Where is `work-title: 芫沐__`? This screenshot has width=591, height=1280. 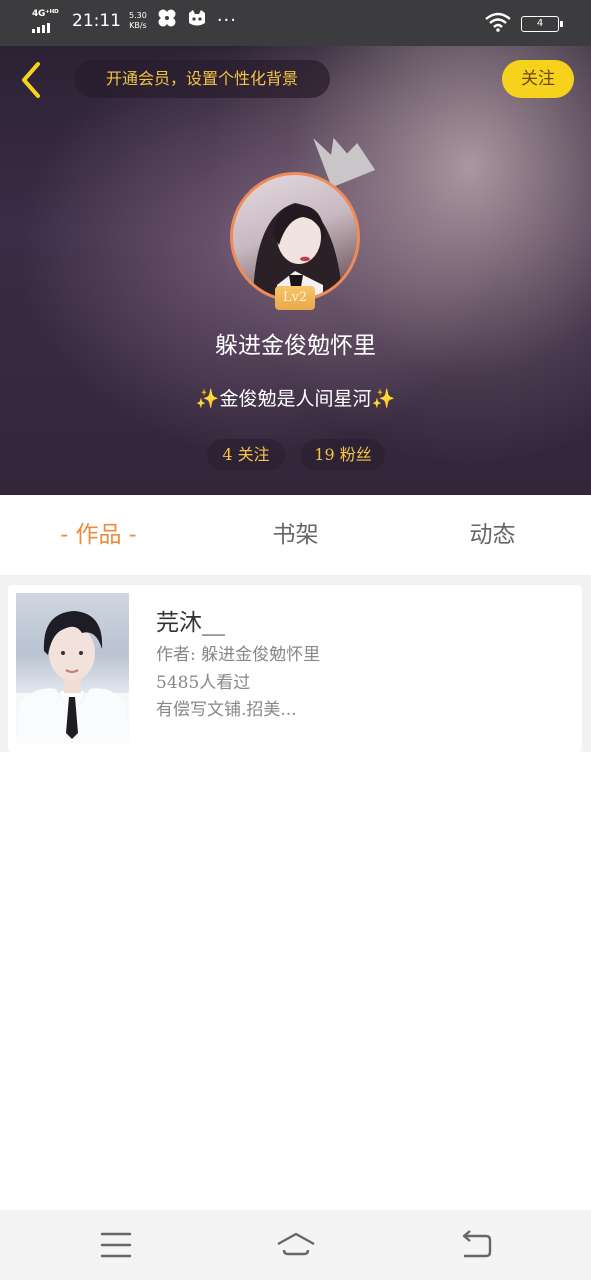 work-title: 芫沐__ is located at coordinates (190, 620).